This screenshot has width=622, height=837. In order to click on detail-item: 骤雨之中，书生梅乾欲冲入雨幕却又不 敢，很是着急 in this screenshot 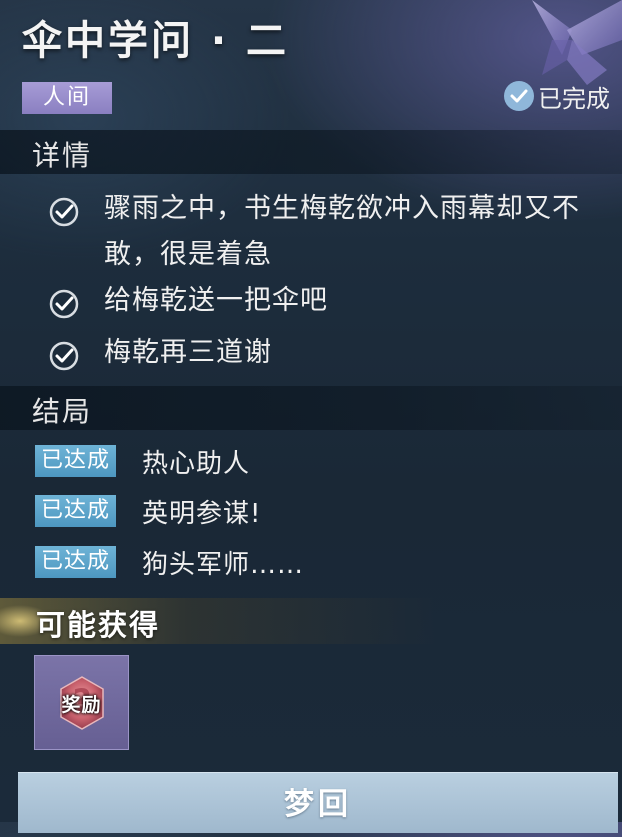, I will do `click(333, 235)`.